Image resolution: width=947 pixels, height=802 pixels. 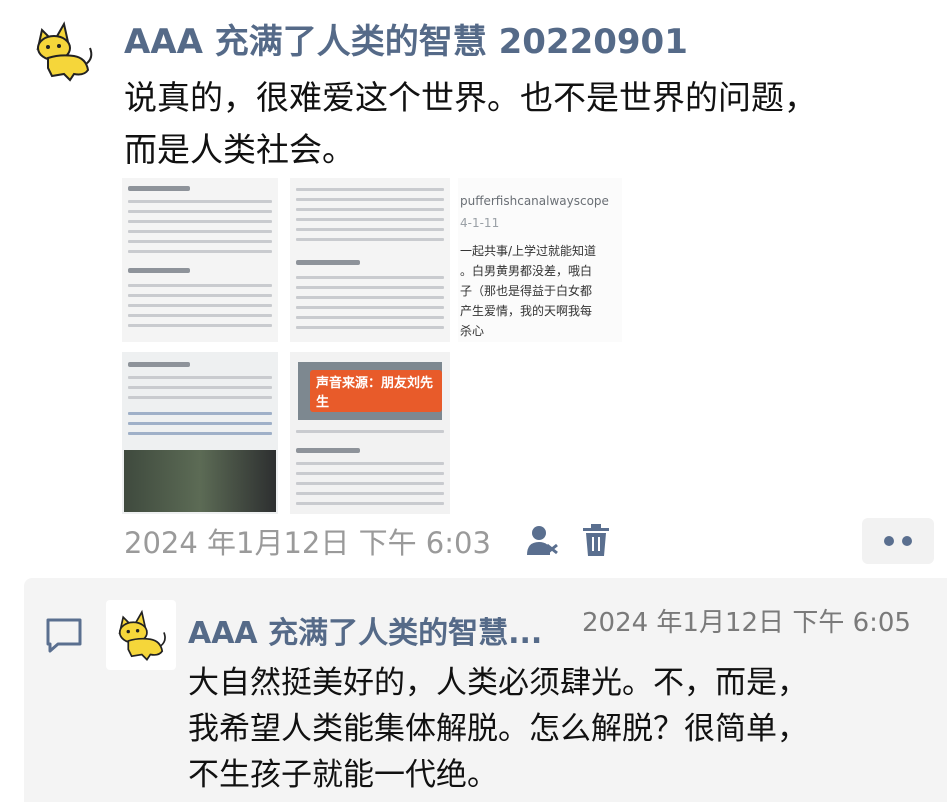 What do you see at coordinates (498, 729) in the screenshot?
I see `comment-text-line: 我希望人类能集体解脱。怎么解脱？很简单，` at bounding box center [498, 729].